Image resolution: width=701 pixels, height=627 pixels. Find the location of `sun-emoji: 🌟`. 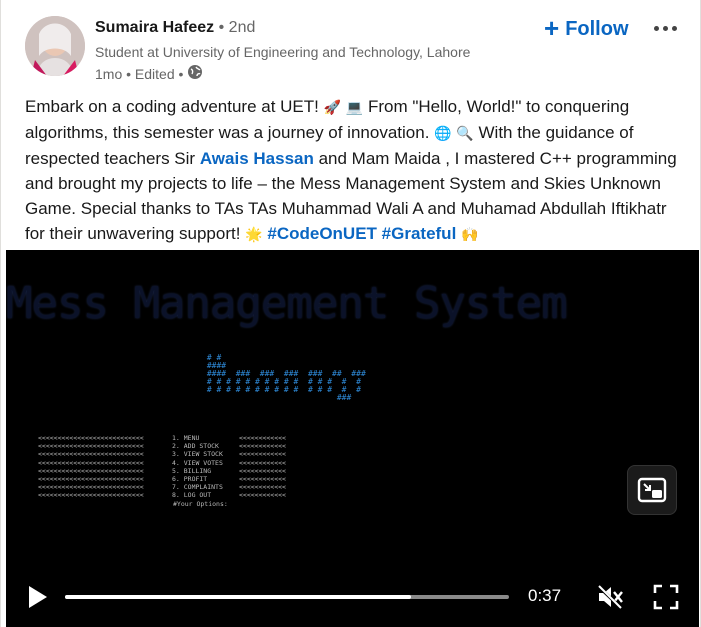

sun-emoji: 🌟 is located at coordinates (254, 234).